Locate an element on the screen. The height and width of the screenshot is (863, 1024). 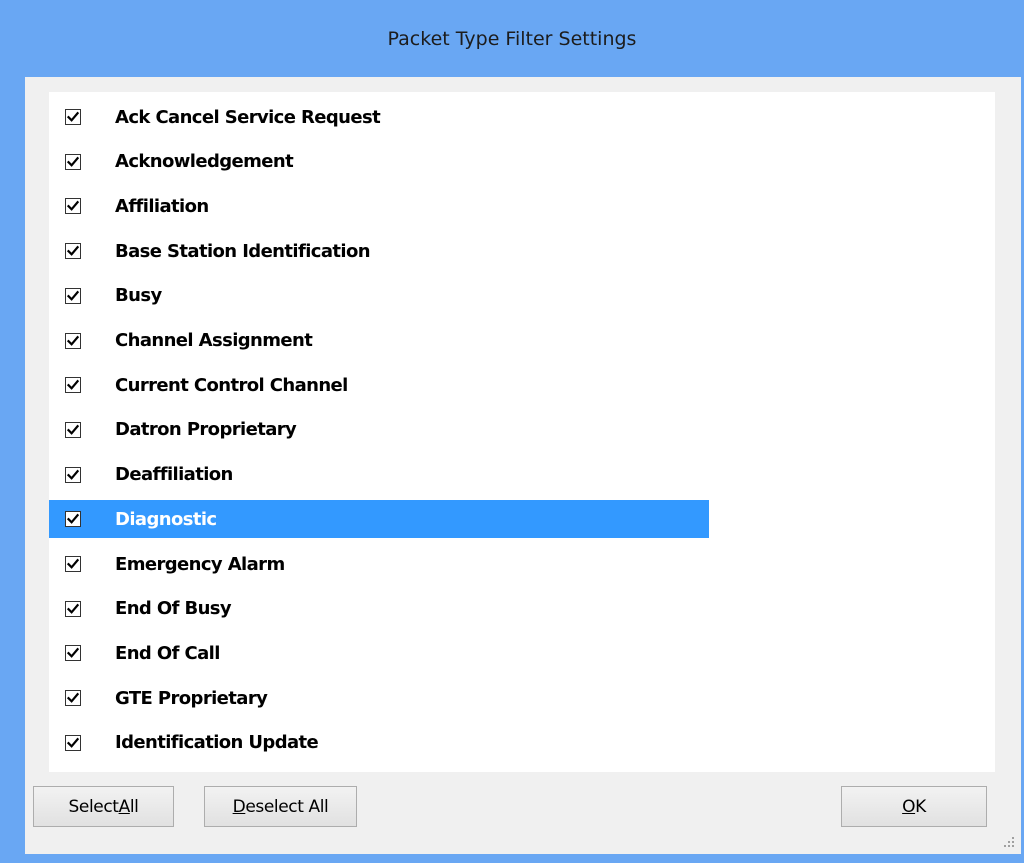
list-item: Datron Proprietary is located at coordinates (173, 430).